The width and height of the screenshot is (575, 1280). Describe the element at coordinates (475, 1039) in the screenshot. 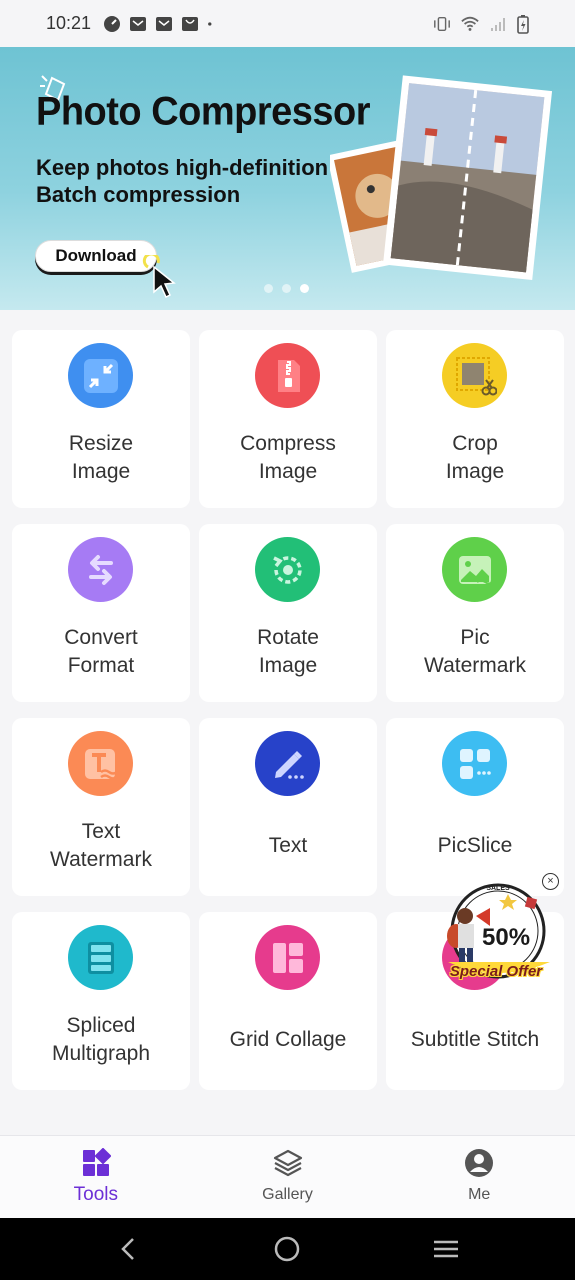

I see `tool-label: Subtitle Stitch` at that location.